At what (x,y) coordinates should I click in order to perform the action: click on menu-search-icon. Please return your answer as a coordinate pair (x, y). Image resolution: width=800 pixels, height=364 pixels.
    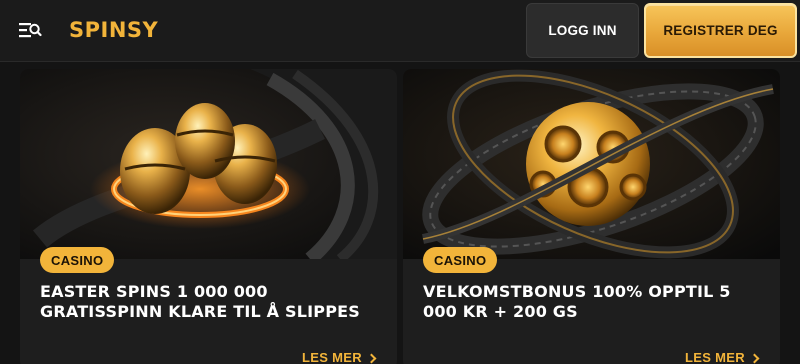
    Looking at the image, I should click on (30, 30).